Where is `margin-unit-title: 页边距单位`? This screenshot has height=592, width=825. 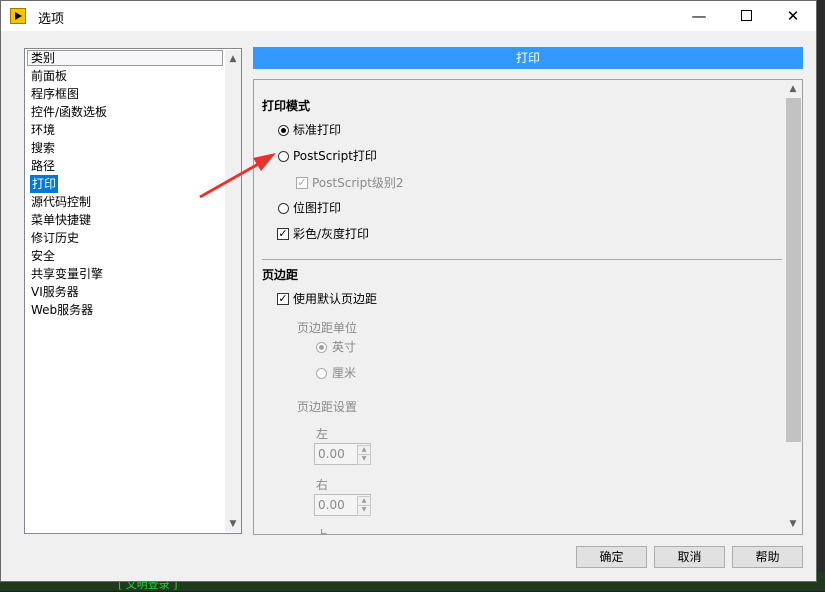 margin-unit-title: 页边距单位 is located at coordinates (327, 328).